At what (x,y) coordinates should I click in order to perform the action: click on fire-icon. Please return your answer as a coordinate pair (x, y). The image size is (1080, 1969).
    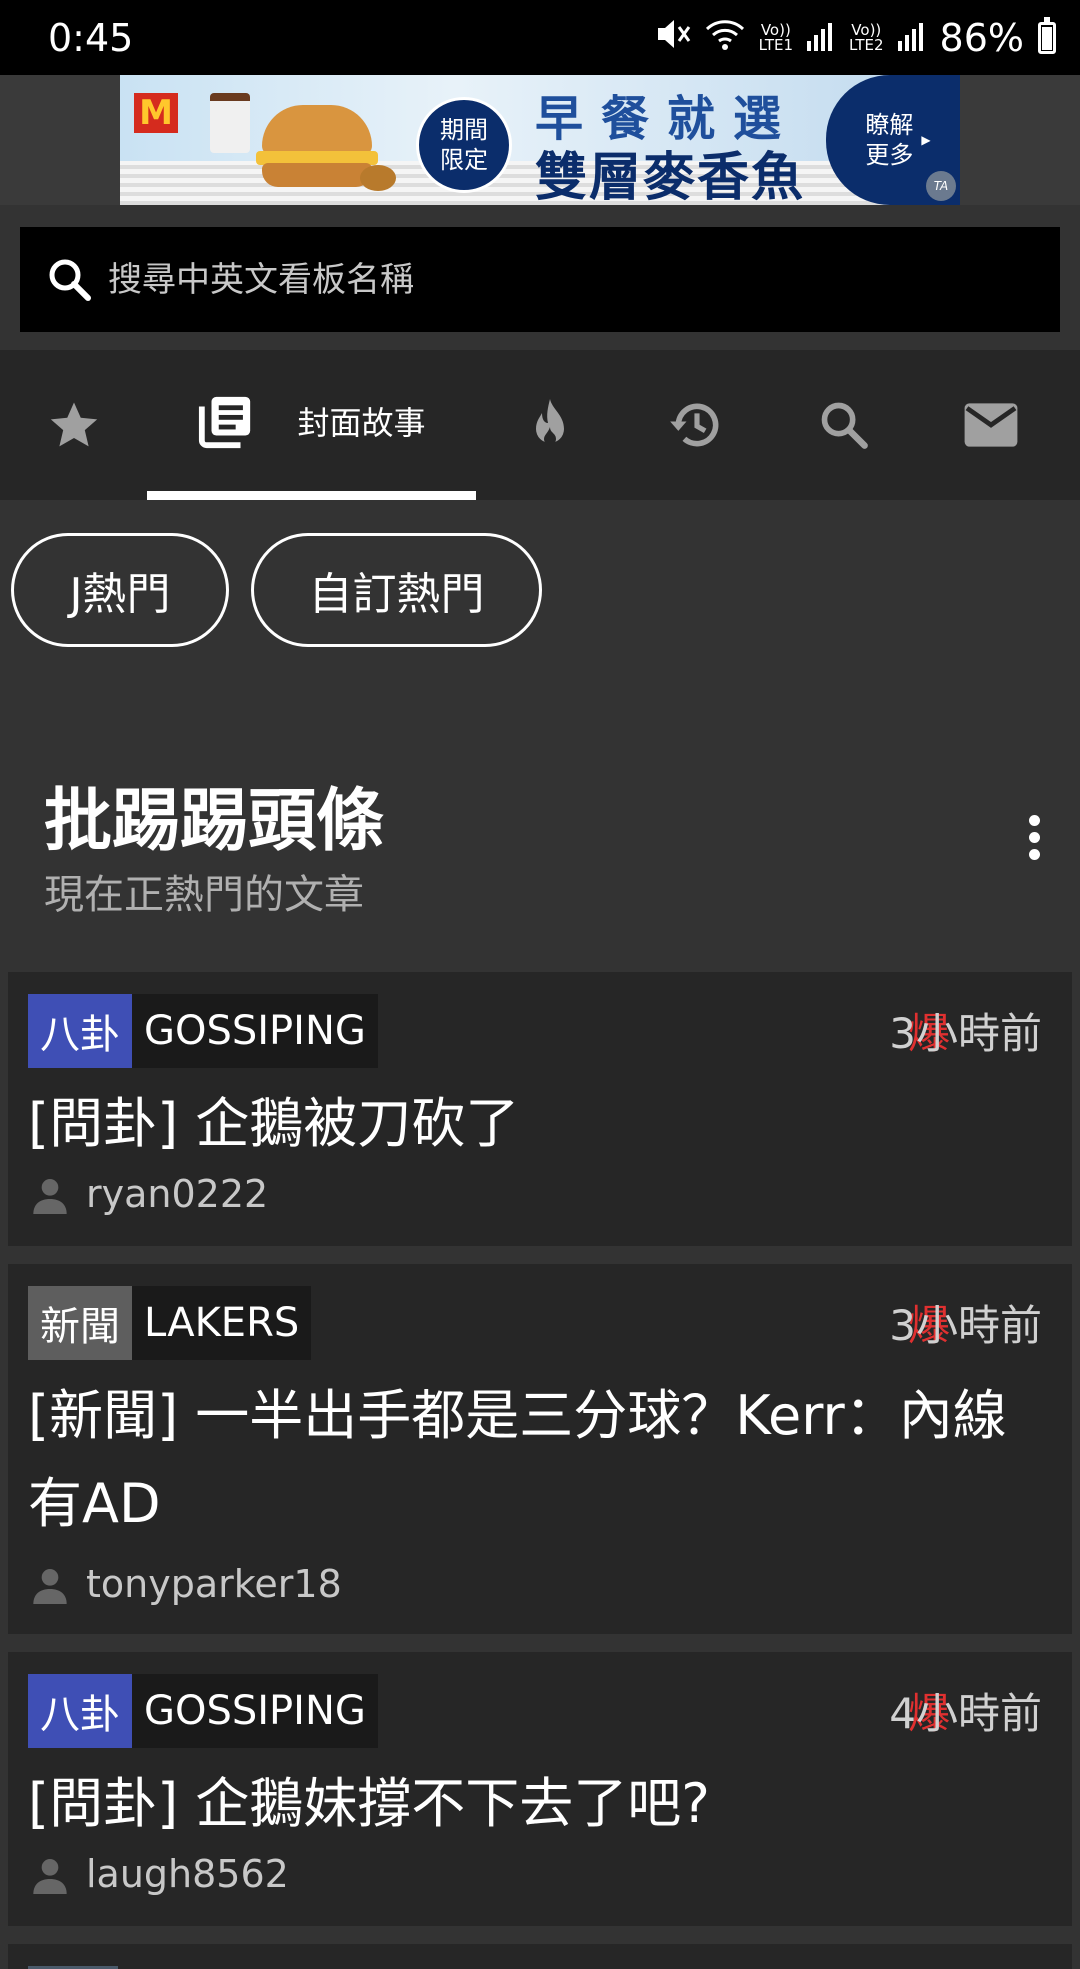
    Looking at the image, I should click on (549, 422).